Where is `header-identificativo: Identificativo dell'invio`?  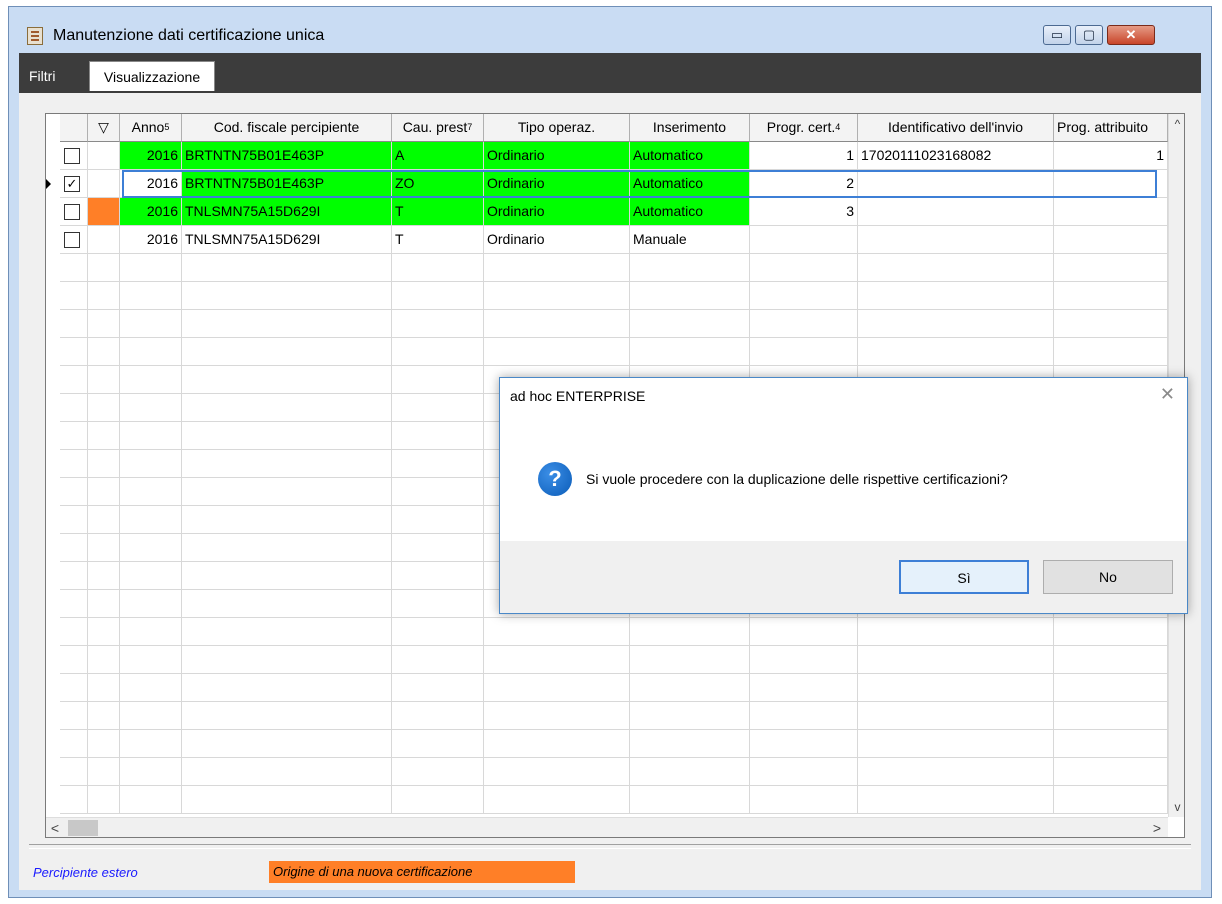
header-identificativo: Identificativo dell'invio is located at coordinates (956, 128).